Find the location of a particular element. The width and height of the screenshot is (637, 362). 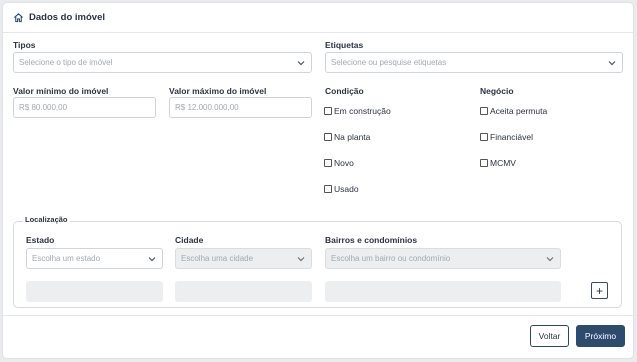

checkbox-label: Em construção is located at coordinates (362, 111).